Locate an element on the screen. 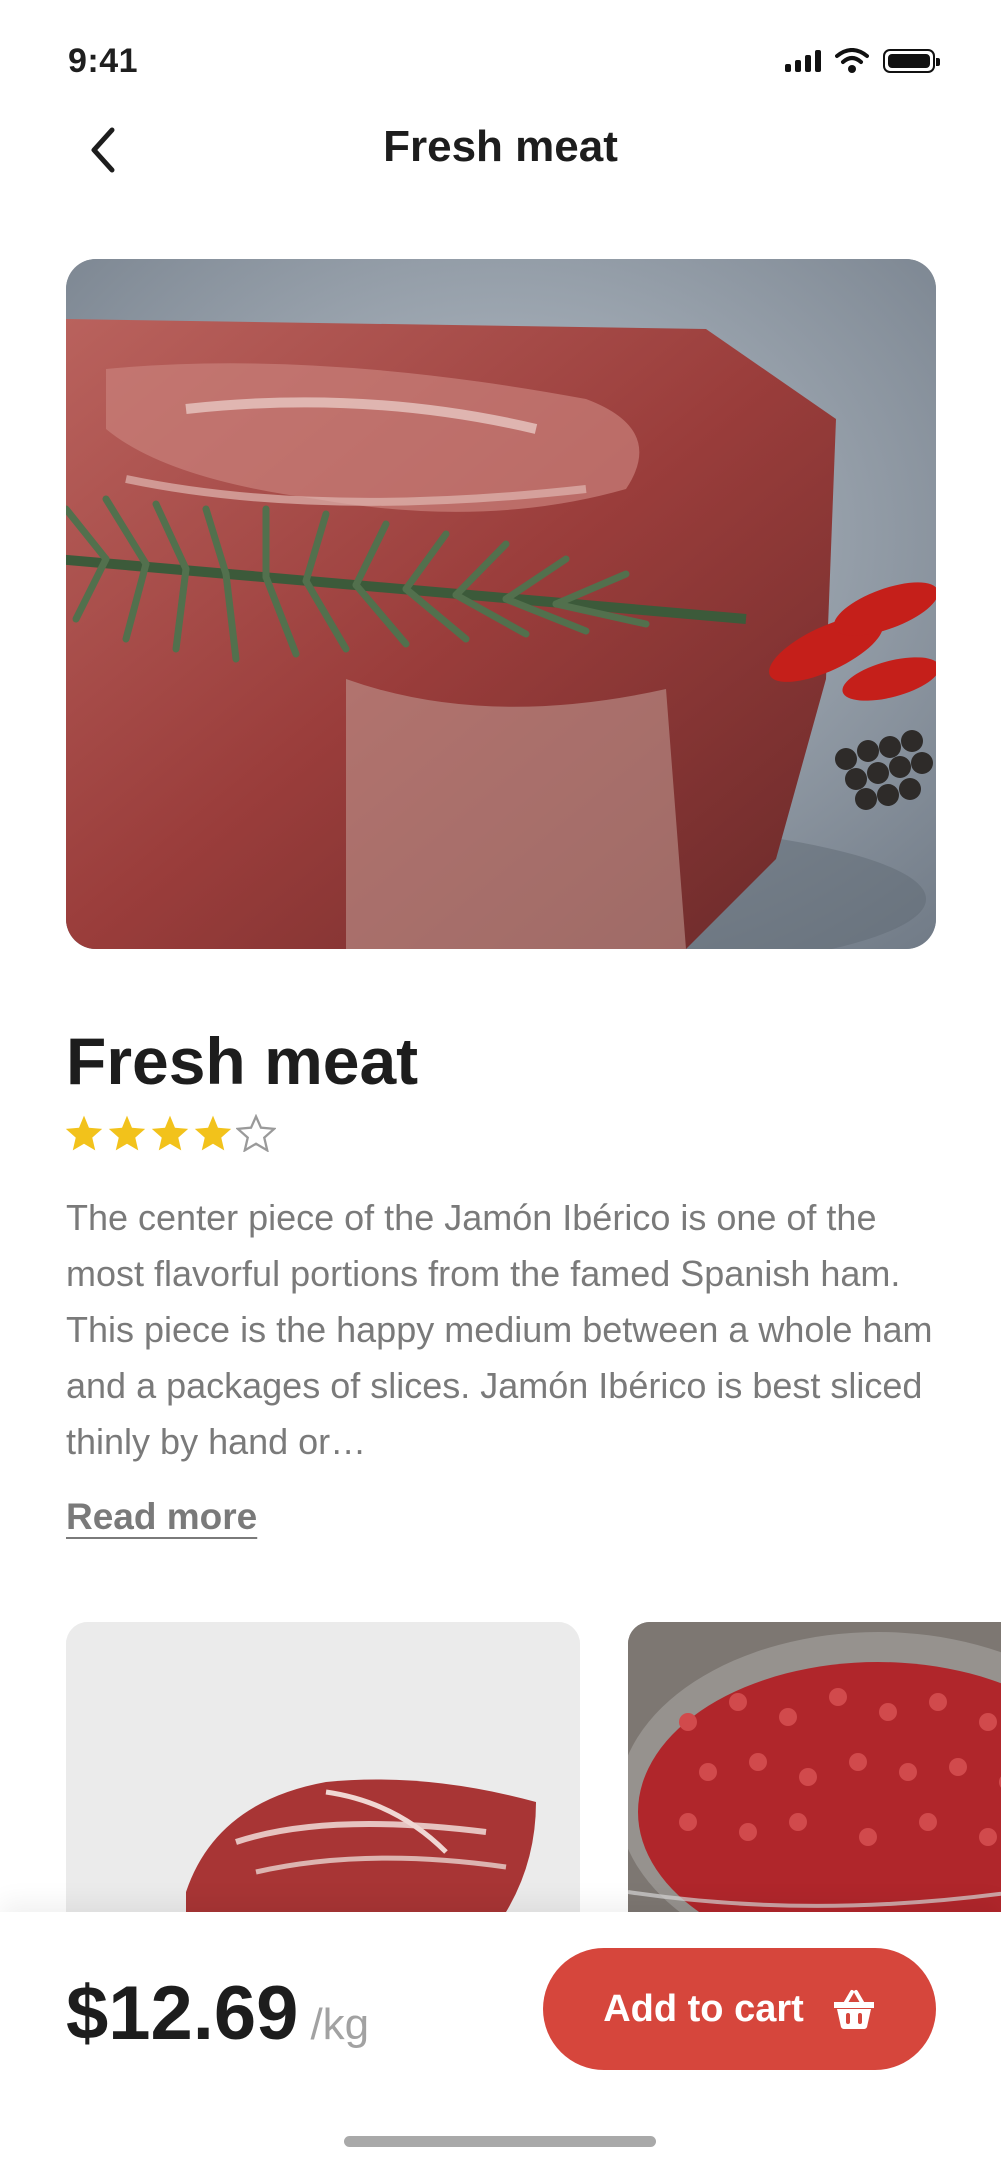 The height and width of the screenshot is (2166, 1001). header: Fresh meat is located at coordinates (500, 150).